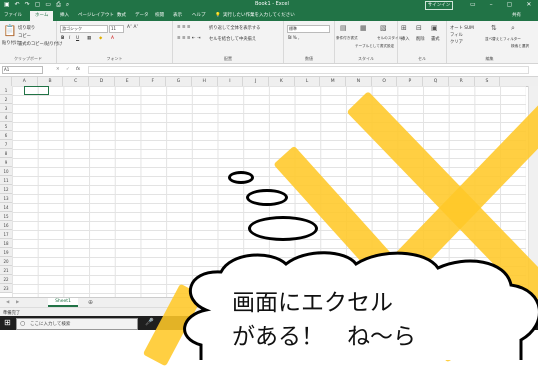 The height and width of the screenshot is (366, 538). I want to click on row-header: 1, so click(6, 90).